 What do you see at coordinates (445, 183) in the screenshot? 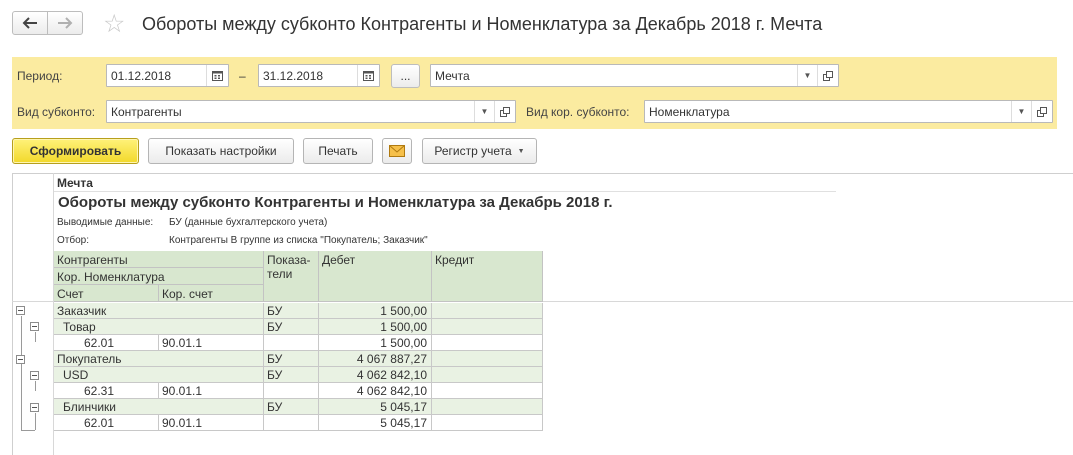
I see `report-company: Мечта` at bounding box center [445, 183].